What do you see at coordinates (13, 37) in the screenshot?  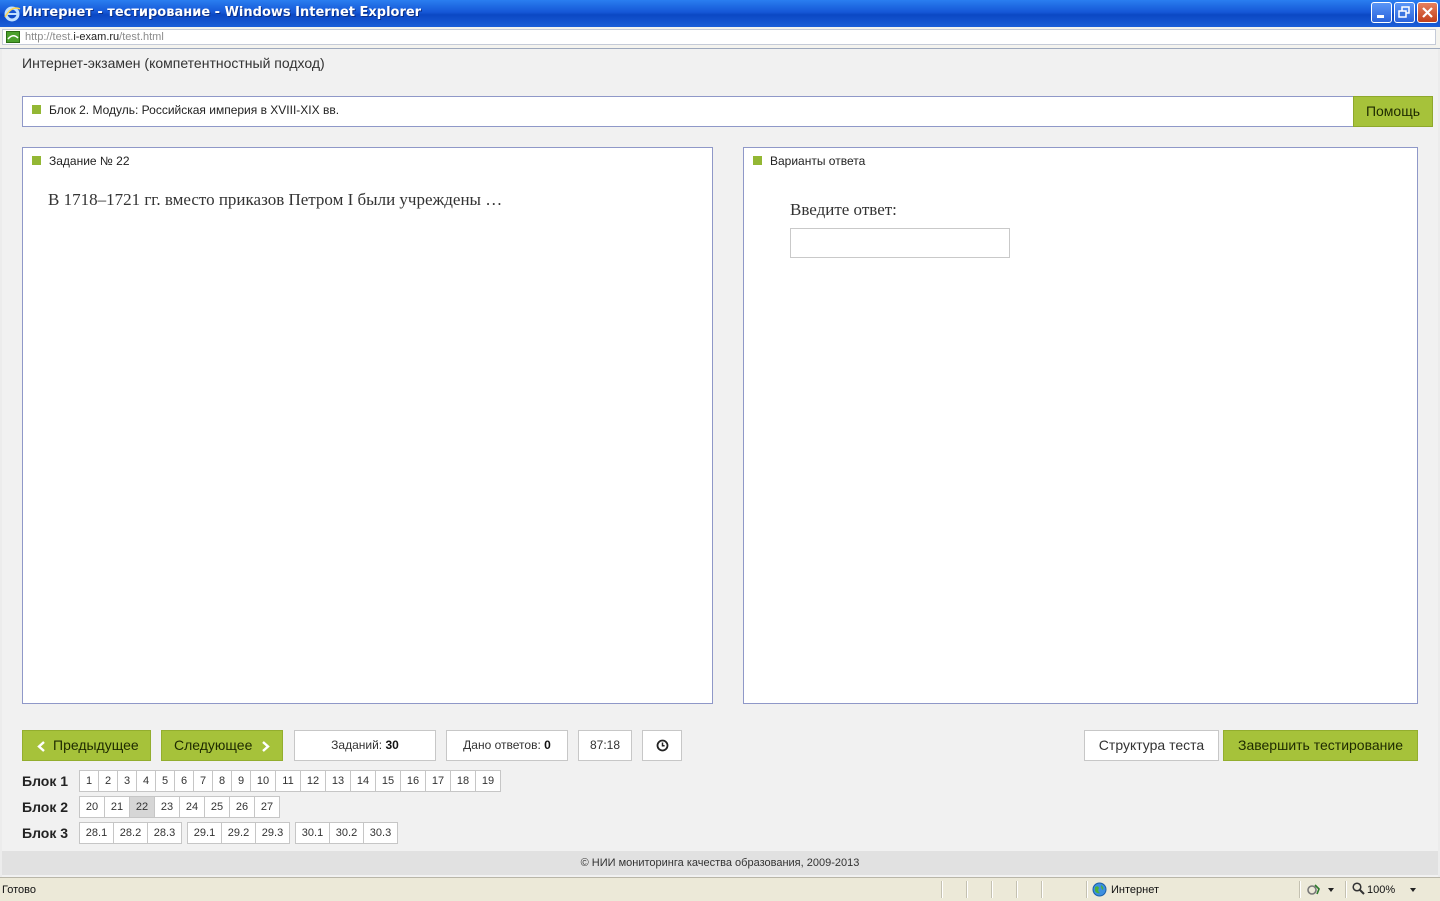 I see `page-icon` at bounding box center [13, 37].